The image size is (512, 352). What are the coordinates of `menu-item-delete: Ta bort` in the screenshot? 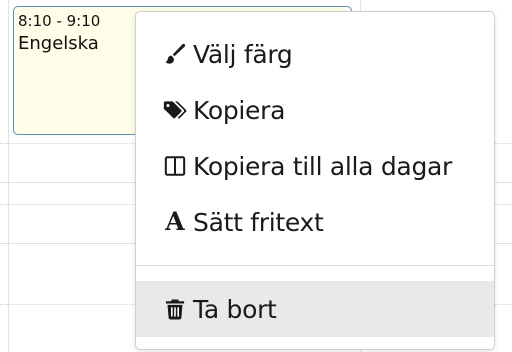 It's located at (315, 309).